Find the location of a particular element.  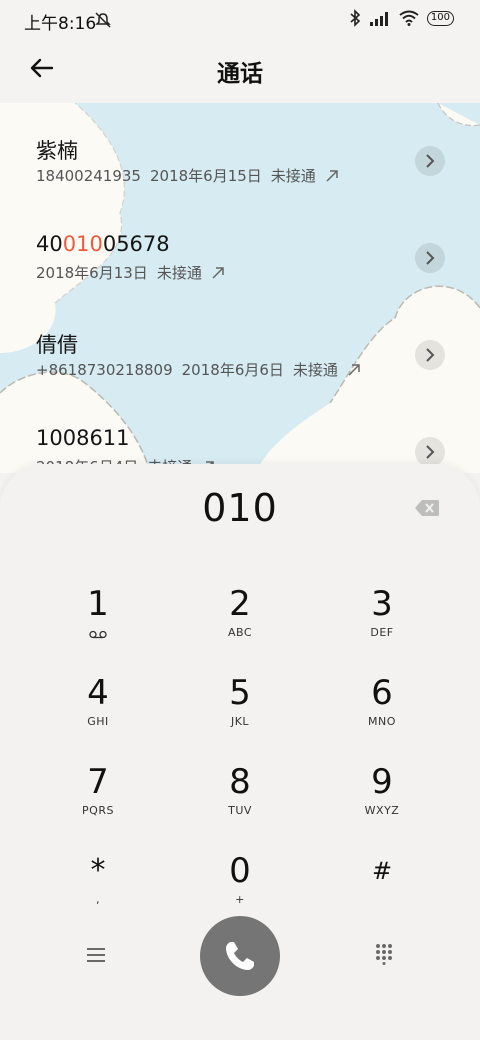

key-letters: ABC is located at coordinates (240, 632).